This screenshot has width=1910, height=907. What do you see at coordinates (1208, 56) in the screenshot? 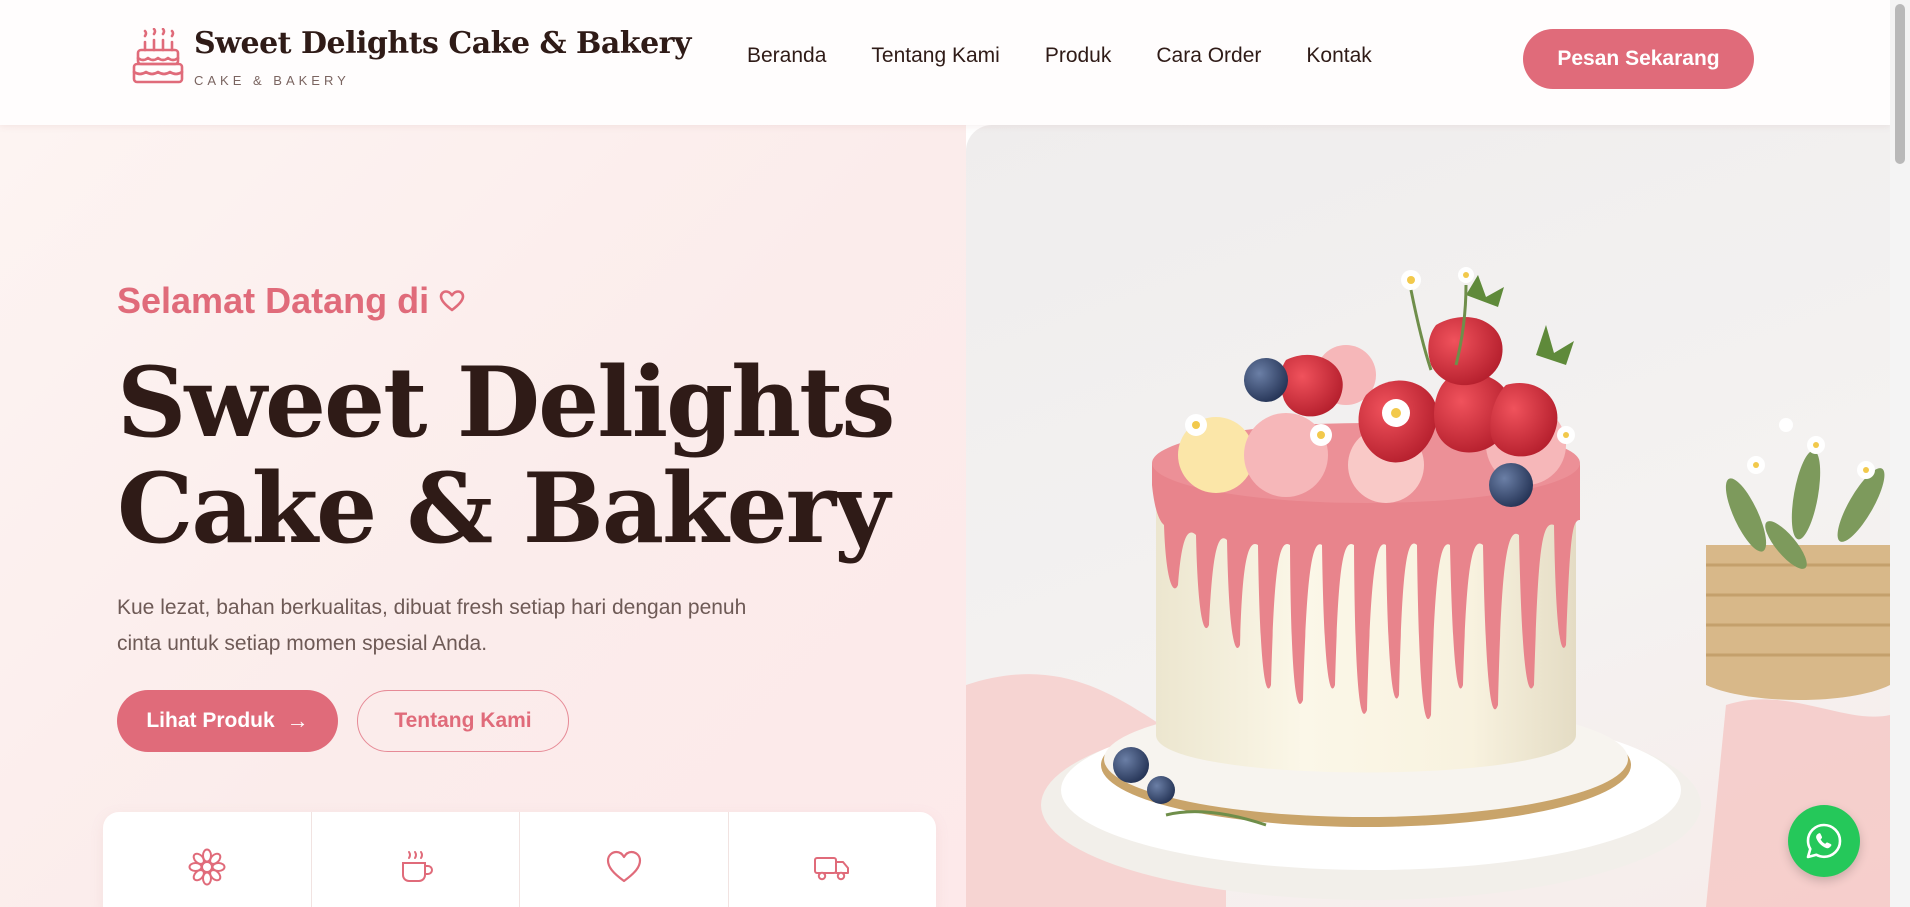
I see `nav-item-cara-order: Cara Order` at bounding box center [1208, 56].